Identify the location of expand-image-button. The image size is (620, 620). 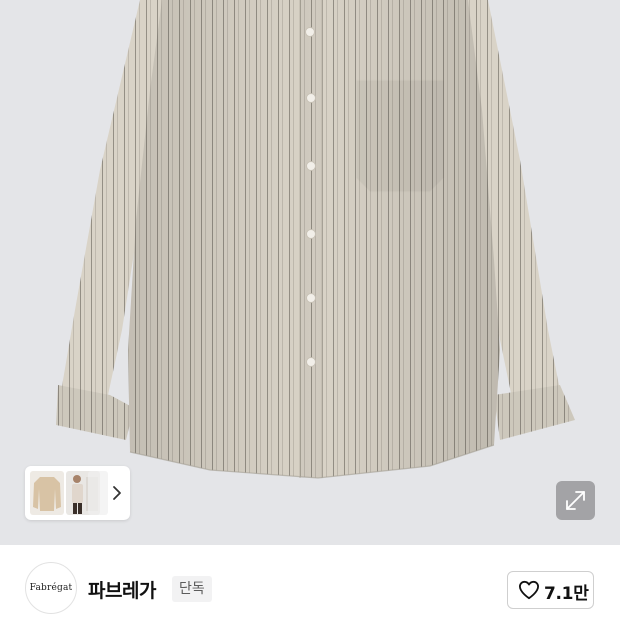
(575, 500).